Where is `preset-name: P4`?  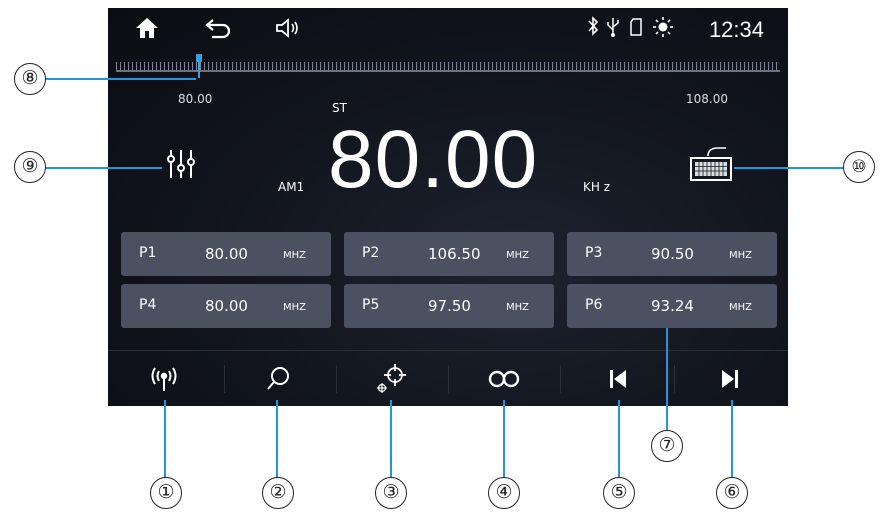 preset-name: P4 is located at coordinates (148, 305).